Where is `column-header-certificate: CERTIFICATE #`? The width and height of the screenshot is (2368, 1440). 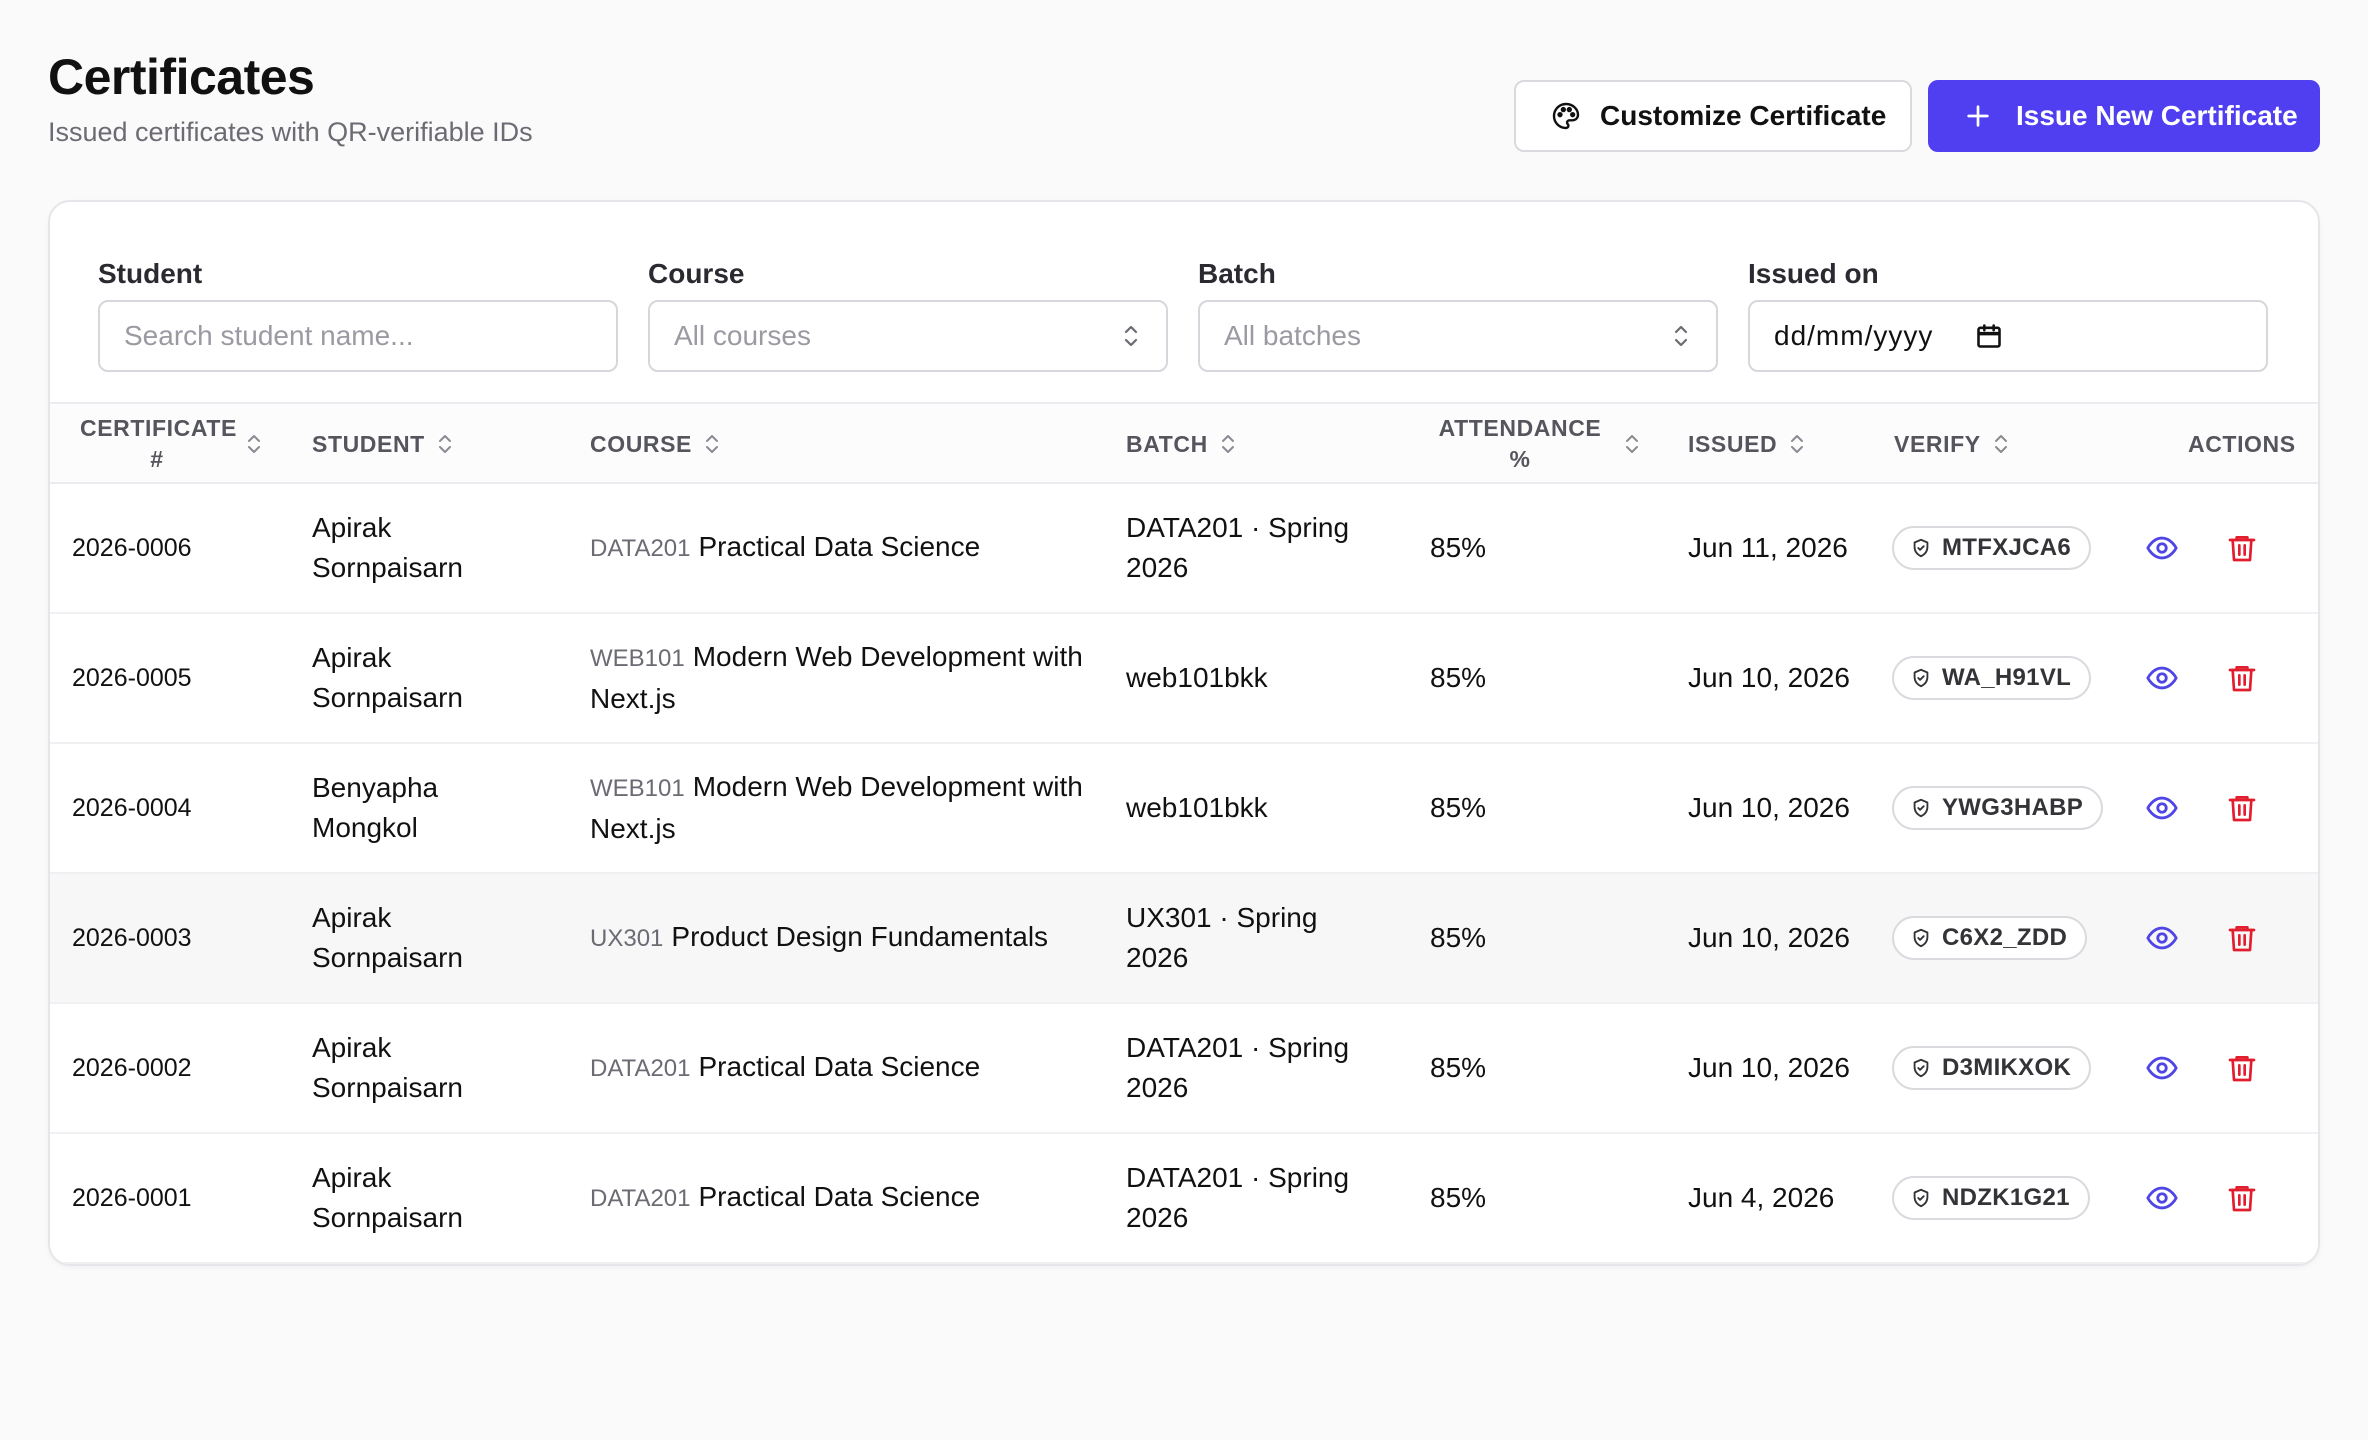
column-header-certificate: CERTIFICATE # is located at coordinates (172, 444).